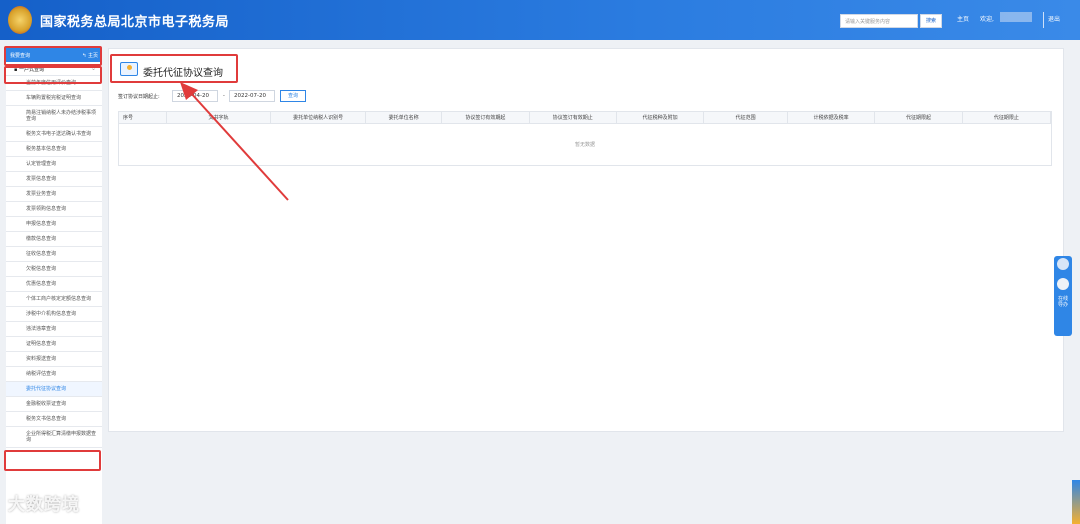 The image size is (1080, 524). What do you see at coordinates (54, 329) in the screenshot?
I see `sidebar-item: 违法违章查询` at bounding box center [54, 329].